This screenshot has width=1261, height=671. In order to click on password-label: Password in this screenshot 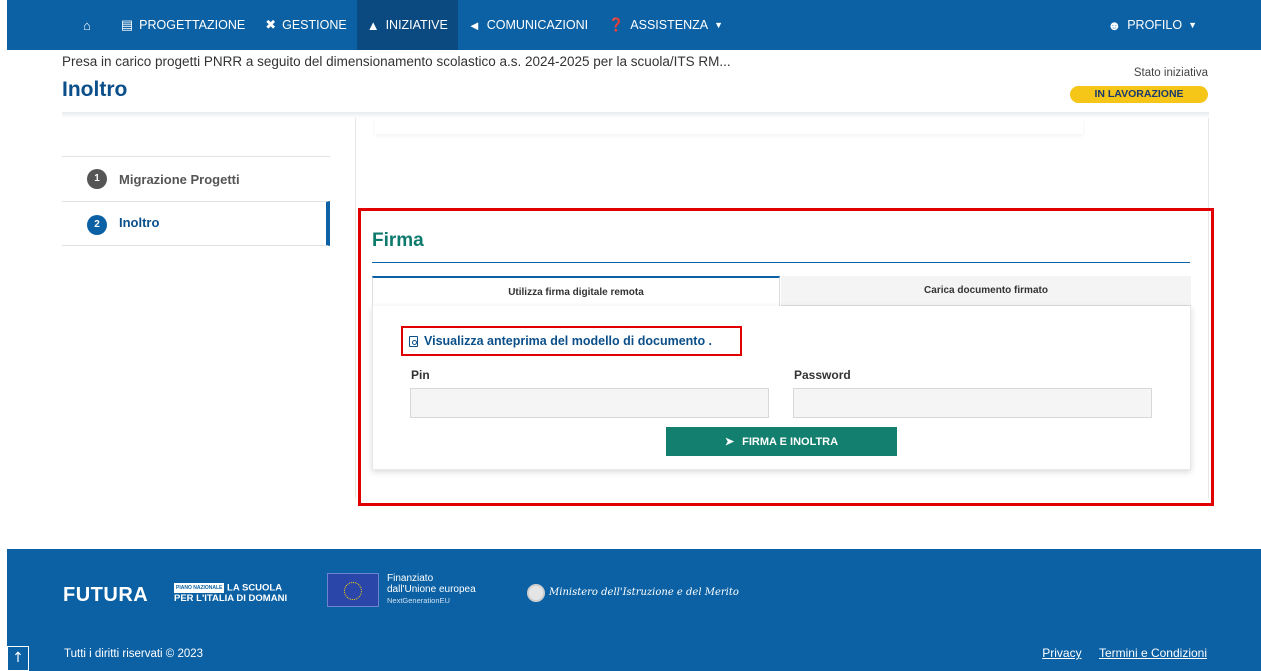, I will do `click(822, 375)`.